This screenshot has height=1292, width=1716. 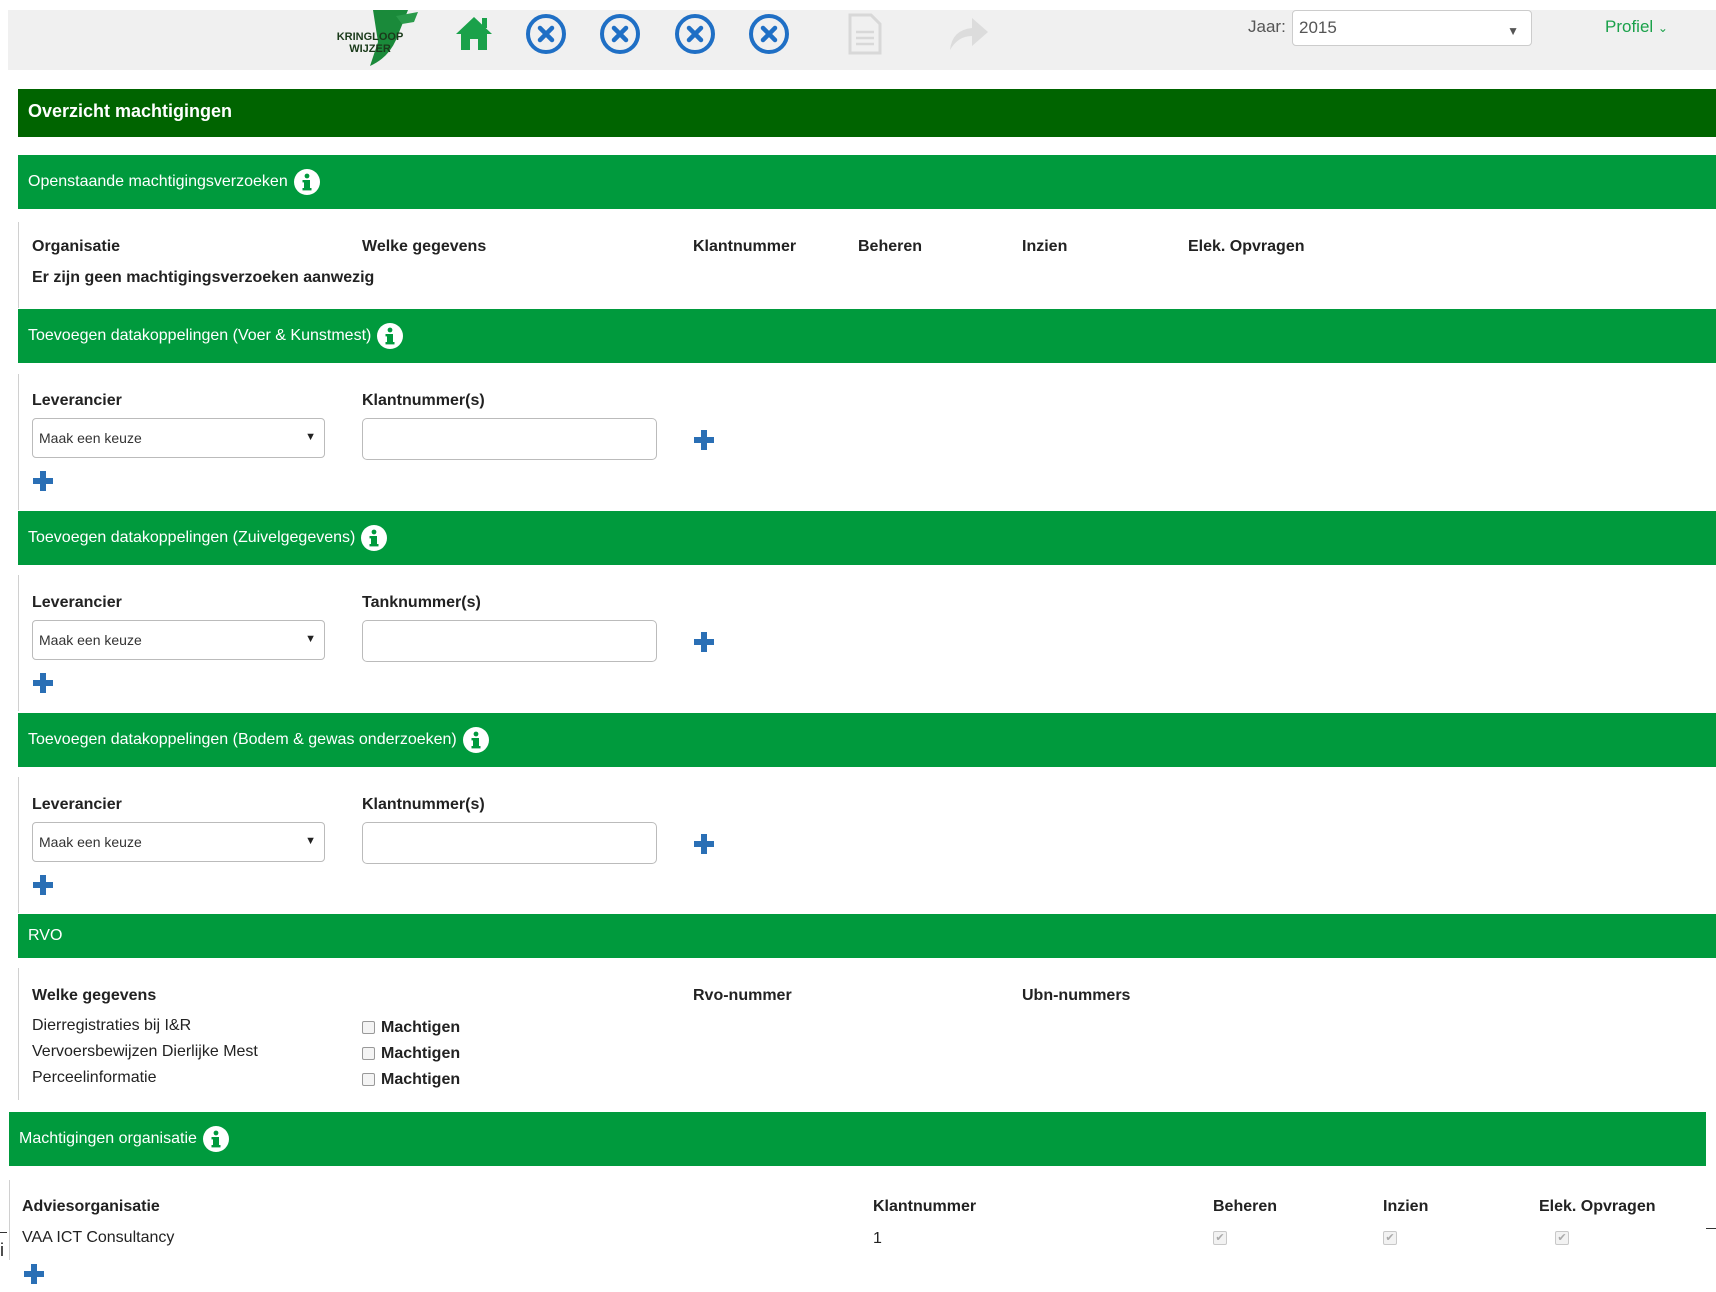 What do you see at coordinates (98, 1237) in the screenshot?
I see `organisatie-name: VAA ICT Consultancy` at bounding box center [98, 1237].